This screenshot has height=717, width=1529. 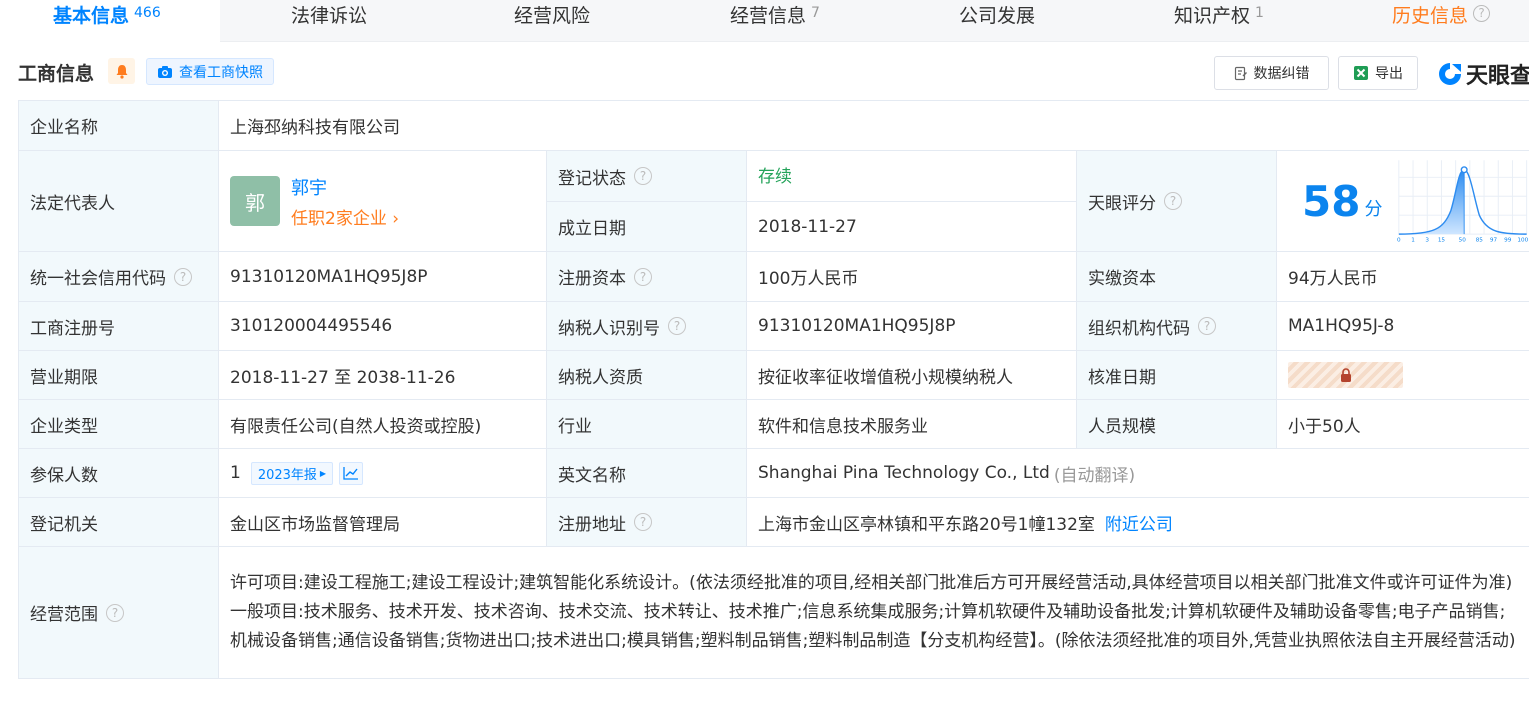 What do you see at coordinates (1494, 241) in the screenshot?
I see `axis-tick: 97` at bounding box center [1494, 241].